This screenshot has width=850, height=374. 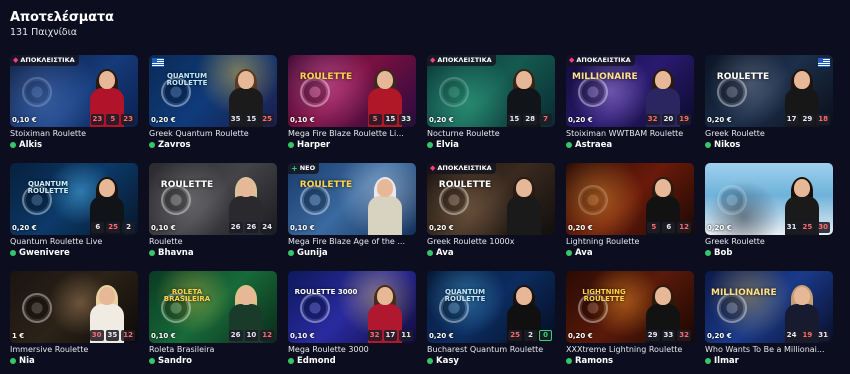 I want to click on dealer-name: Bob, so click(x=718, y=253).